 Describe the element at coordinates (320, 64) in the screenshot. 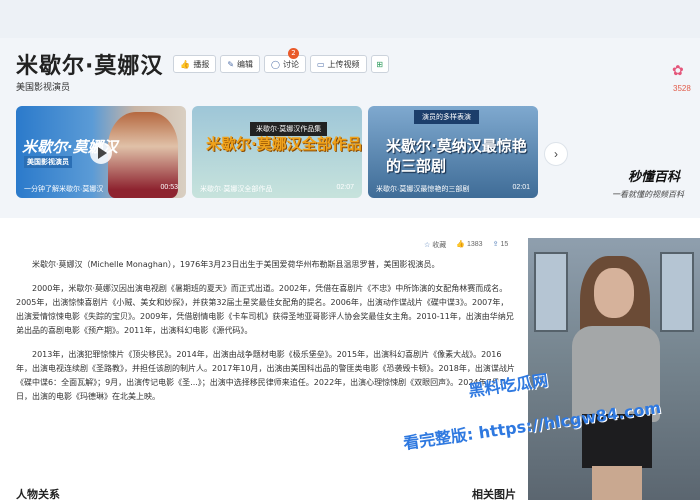

I see `upload-icon: ▭` at that location.